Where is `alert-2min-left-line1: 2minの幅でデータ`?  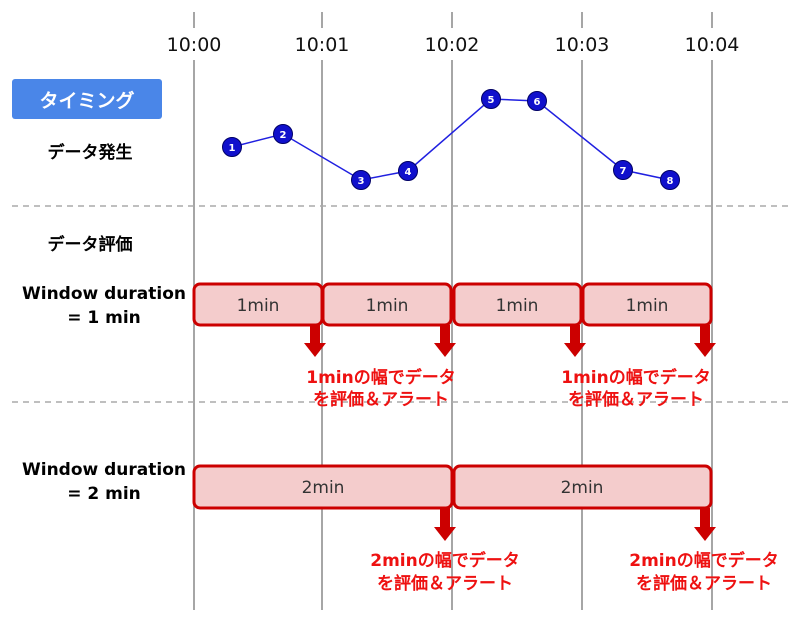 alert-2min-left-line1: 2minの幅でデータ is located at coordinates (444, 560).